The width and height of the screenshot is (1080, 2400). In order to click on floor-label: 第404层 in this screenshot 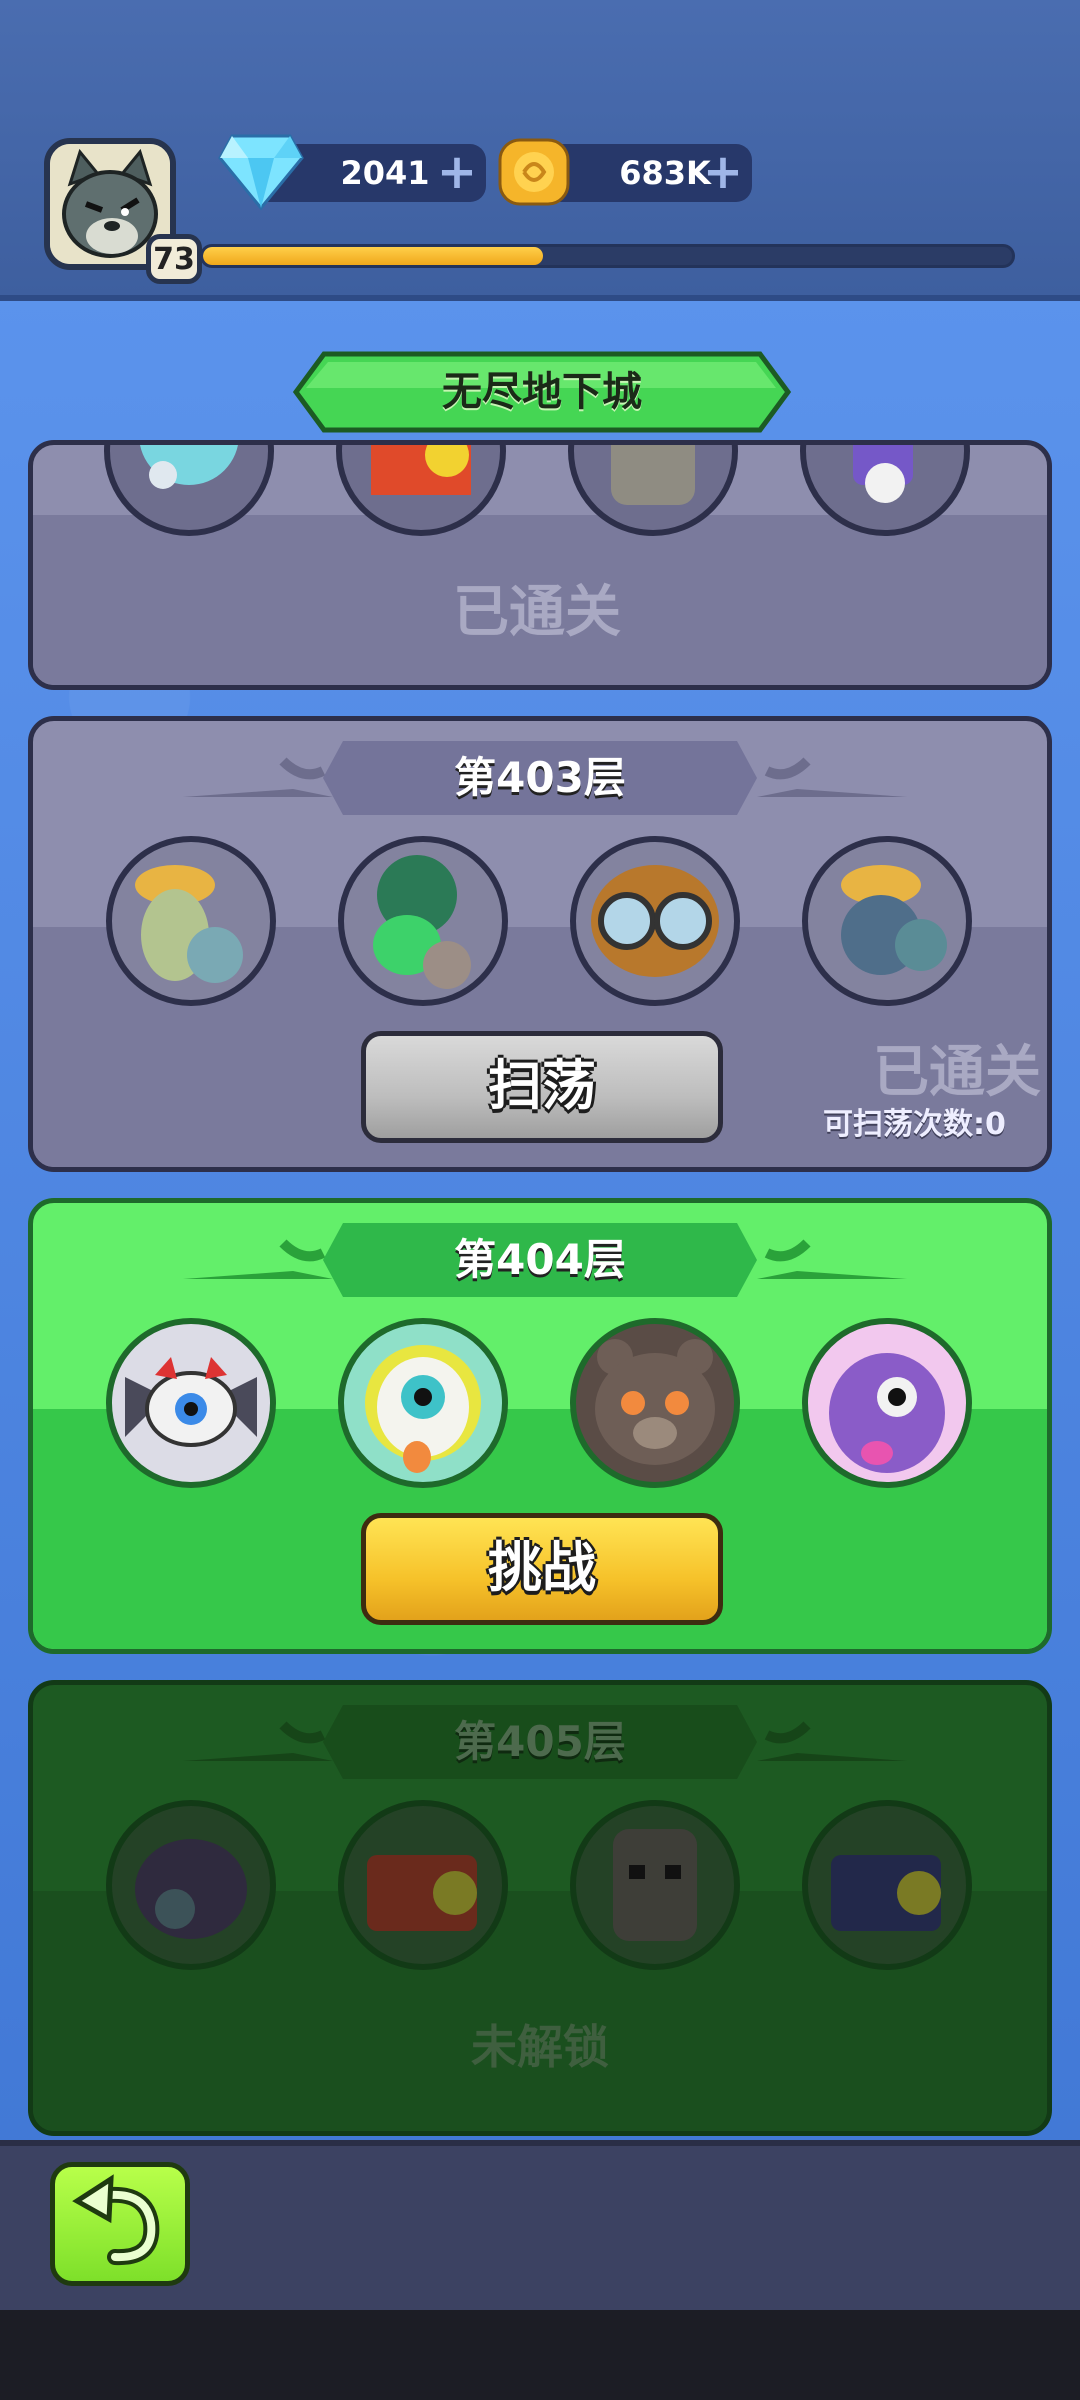, I will do `click(540, 1259)`.